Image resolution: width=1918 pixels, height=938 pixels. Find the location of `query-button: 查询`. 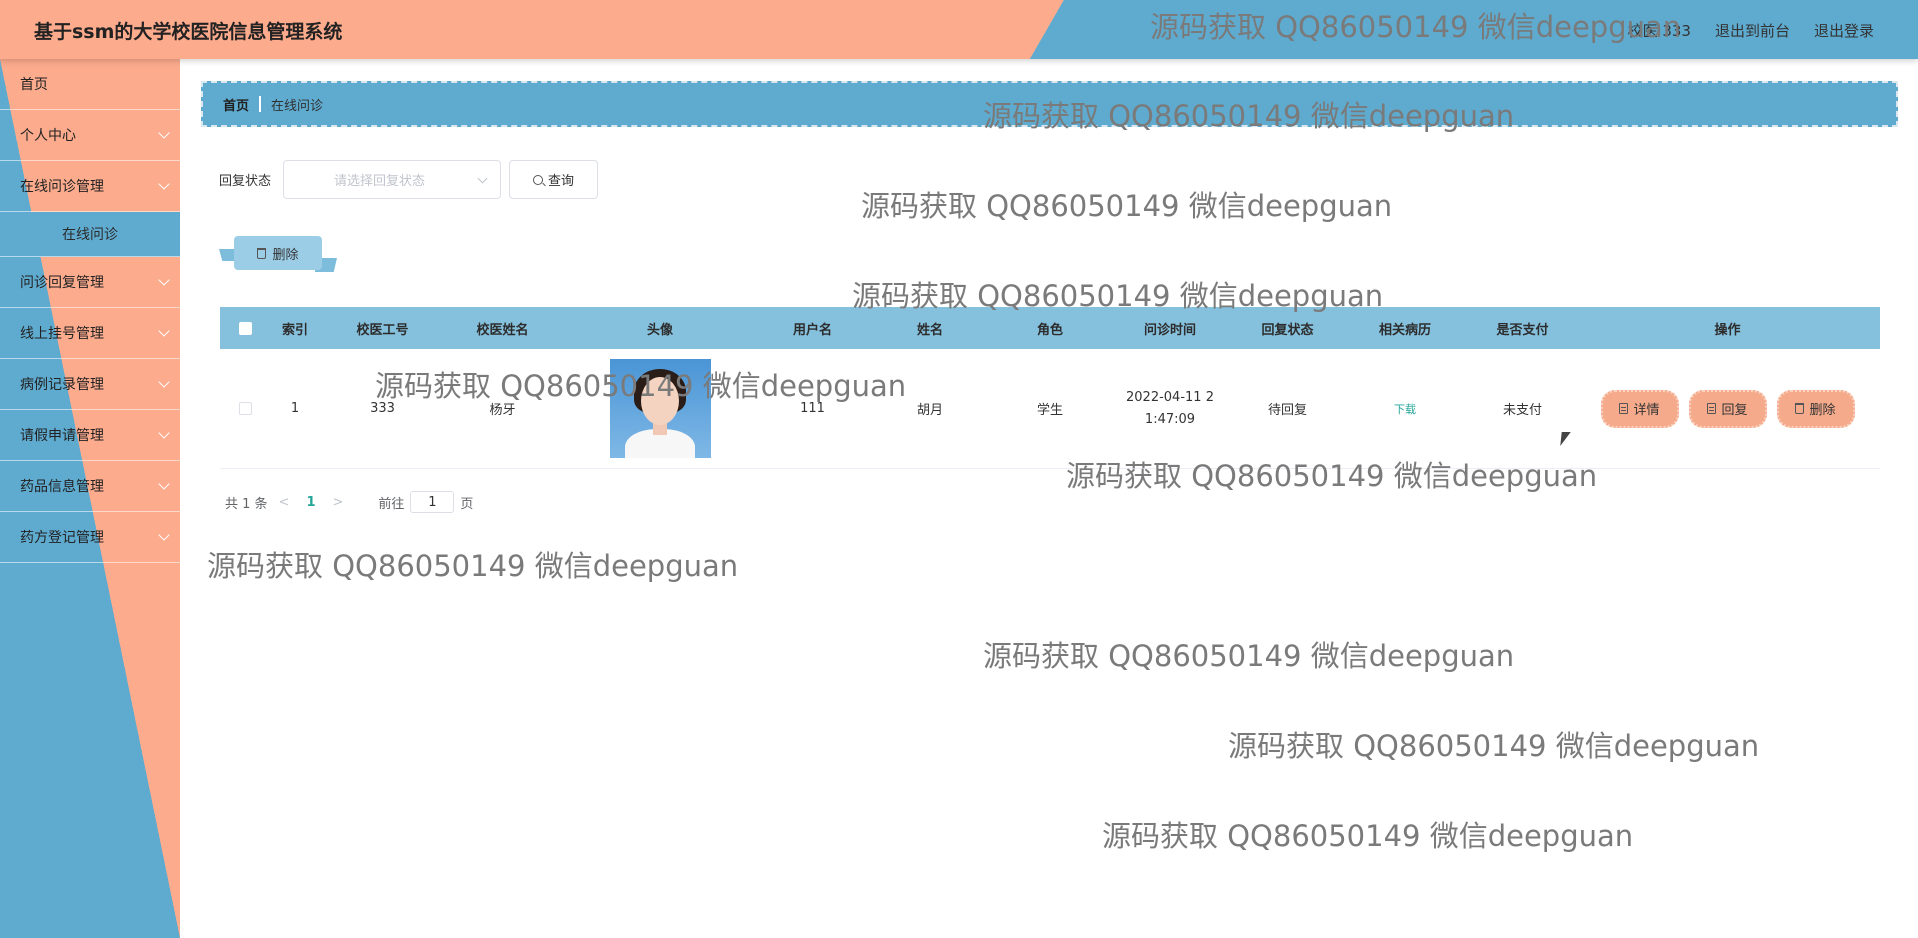

query-button: 查询 is located at coordinates (554, 179).